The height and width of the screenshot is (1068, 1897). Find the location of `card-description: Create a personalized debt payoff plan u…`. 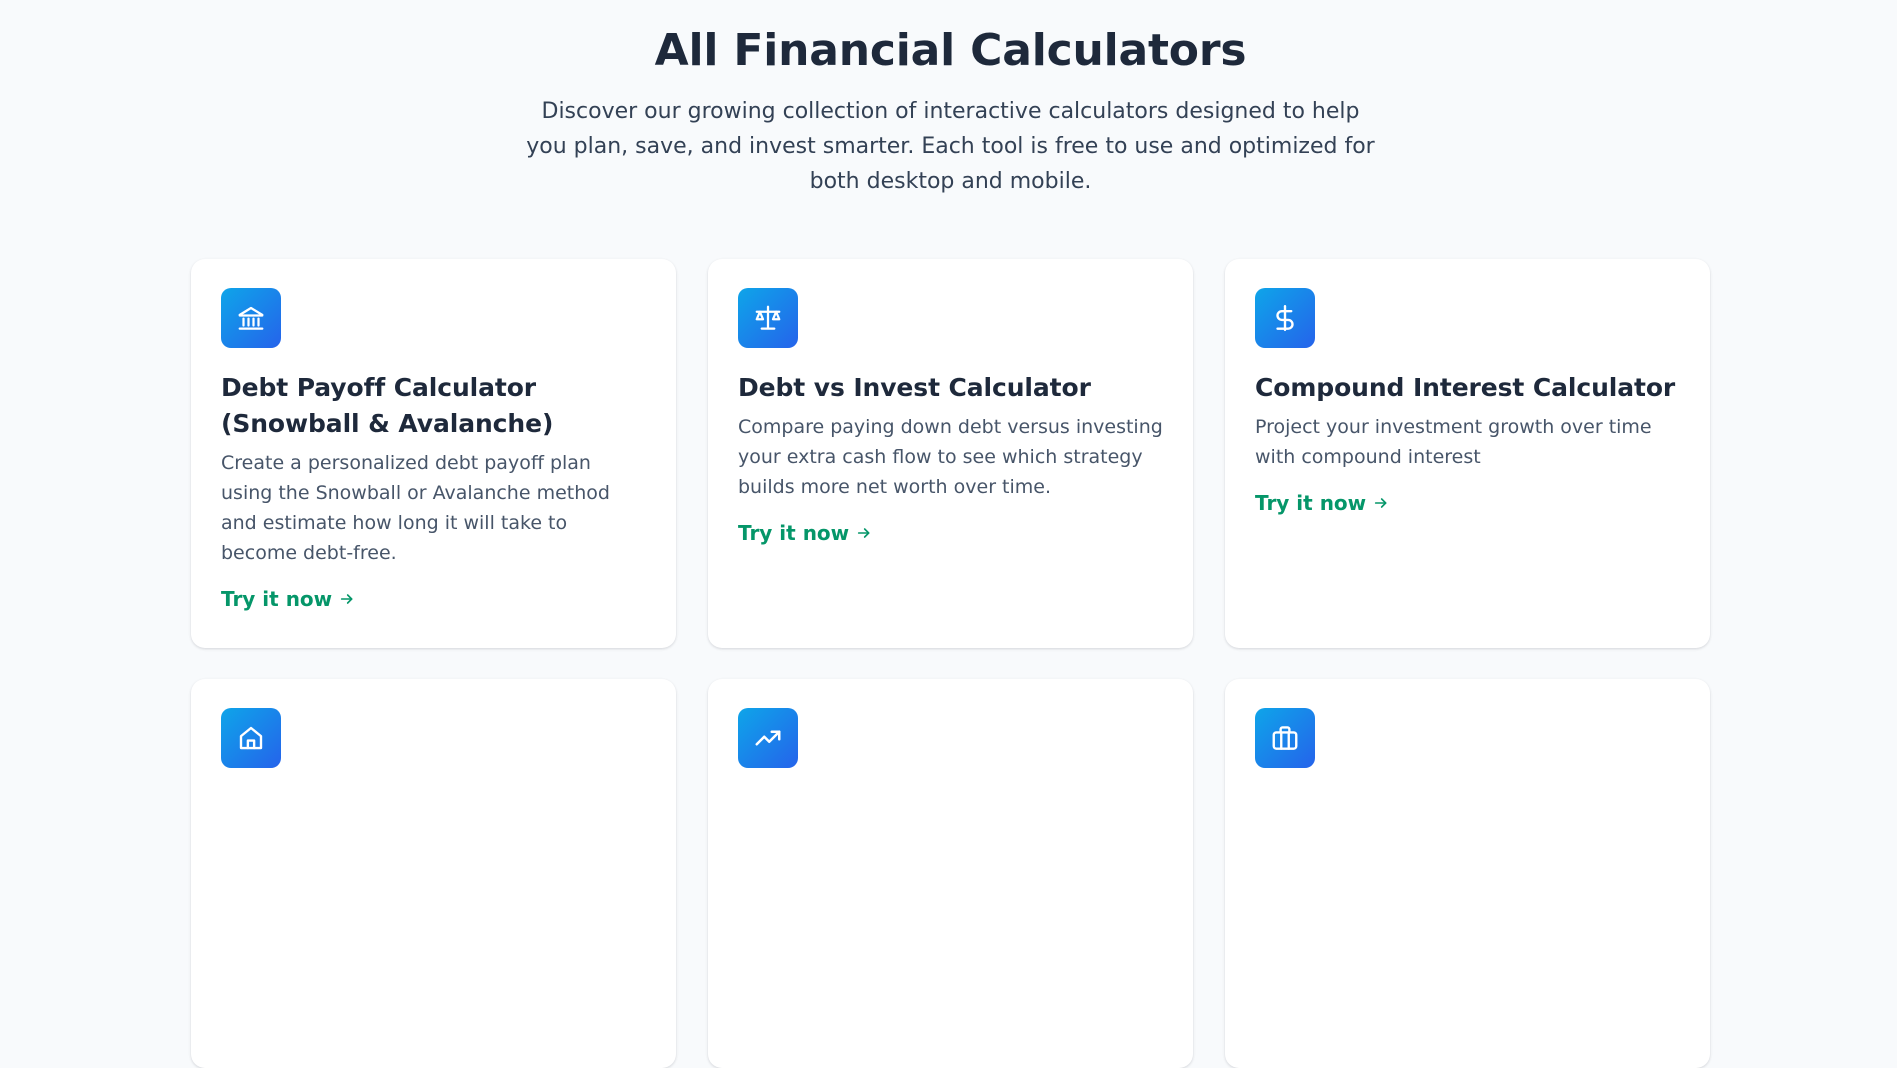

card-description: Create a personalized debt payoff plan u… is located at coordinates (415, 508).